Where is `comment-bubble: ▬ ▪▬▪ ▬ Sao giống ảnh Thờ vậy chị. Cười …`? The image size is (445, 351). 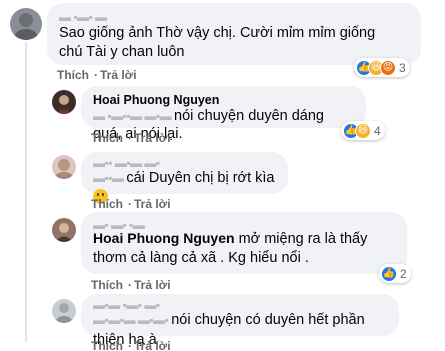
comment-bubble: ▬ ▪▬▪ ▬ Sao giống ảnh Thờ vậy chị. Cười … is located at coordinates (234, 34).